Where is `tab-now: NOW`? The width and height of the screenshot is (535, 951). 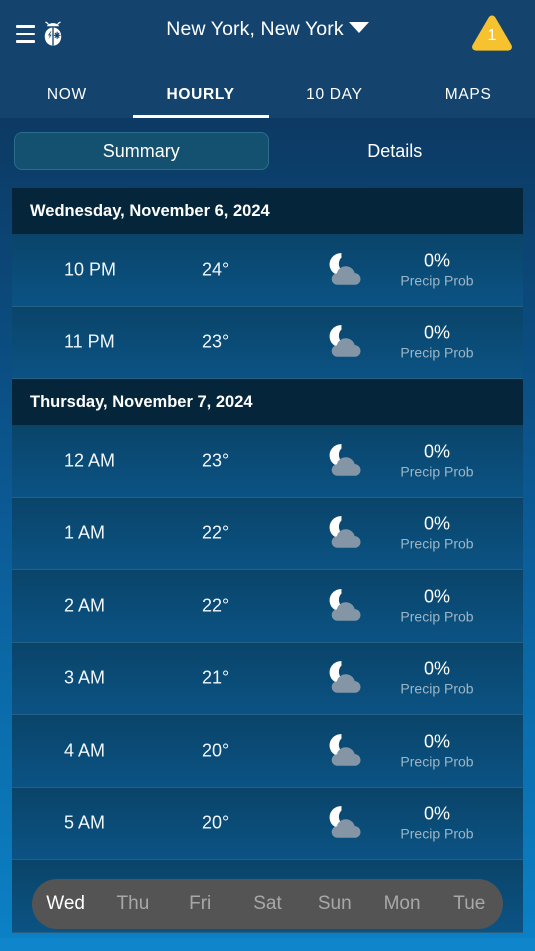 tab-now: NOW is located at coordinates (67, 102).